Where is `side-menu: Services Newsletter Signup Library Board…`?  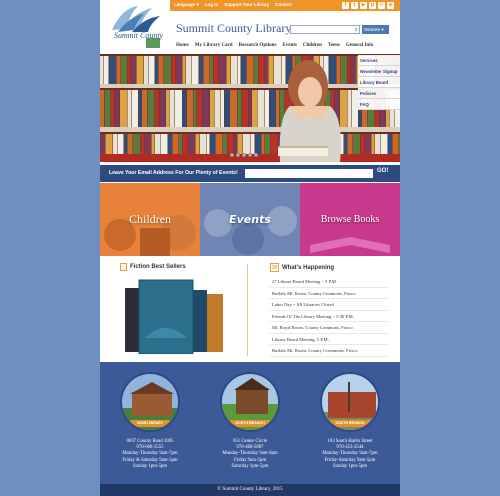 side-menu: Services Newsletter Signup Library Board… is located at coordinates (379, 82).